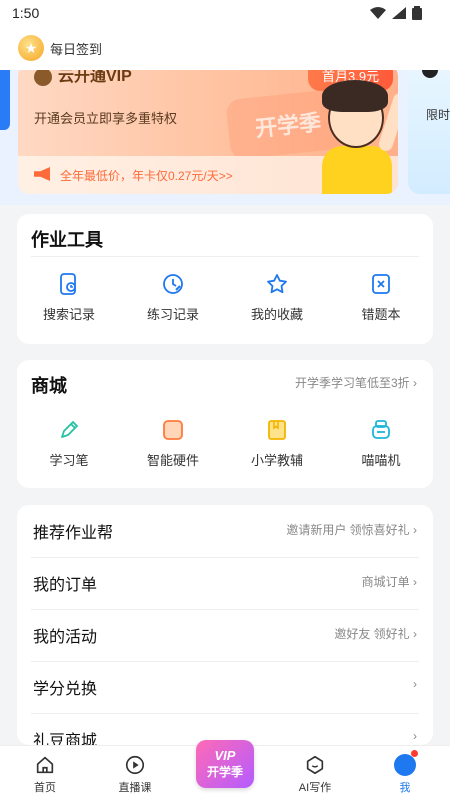  What do you see at coordinates (277, 430) in the screenshot?
I see `book-icon` at bounding box center [277, 430].